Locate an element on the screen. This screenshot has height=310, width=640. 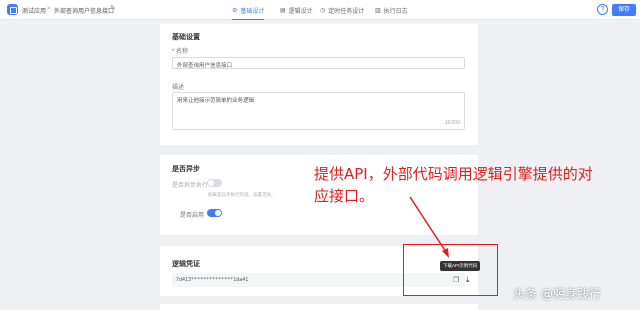
annotation-text: 提供API，外部代码调用逻辑引擎提供的对应接口。 is located at coordinates (453, 185).